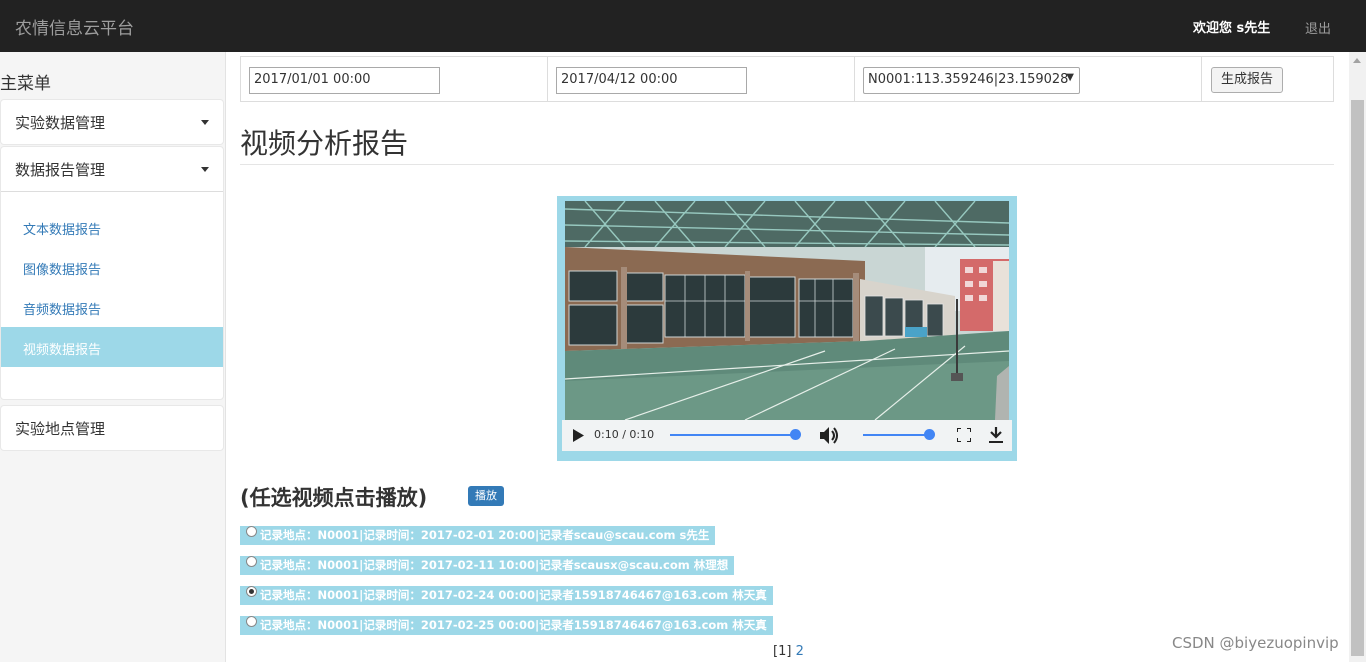 This screenshot has height=662, width=1366. I want to click on sidebar-group-label: 数据报告管理, so click(60, 170).